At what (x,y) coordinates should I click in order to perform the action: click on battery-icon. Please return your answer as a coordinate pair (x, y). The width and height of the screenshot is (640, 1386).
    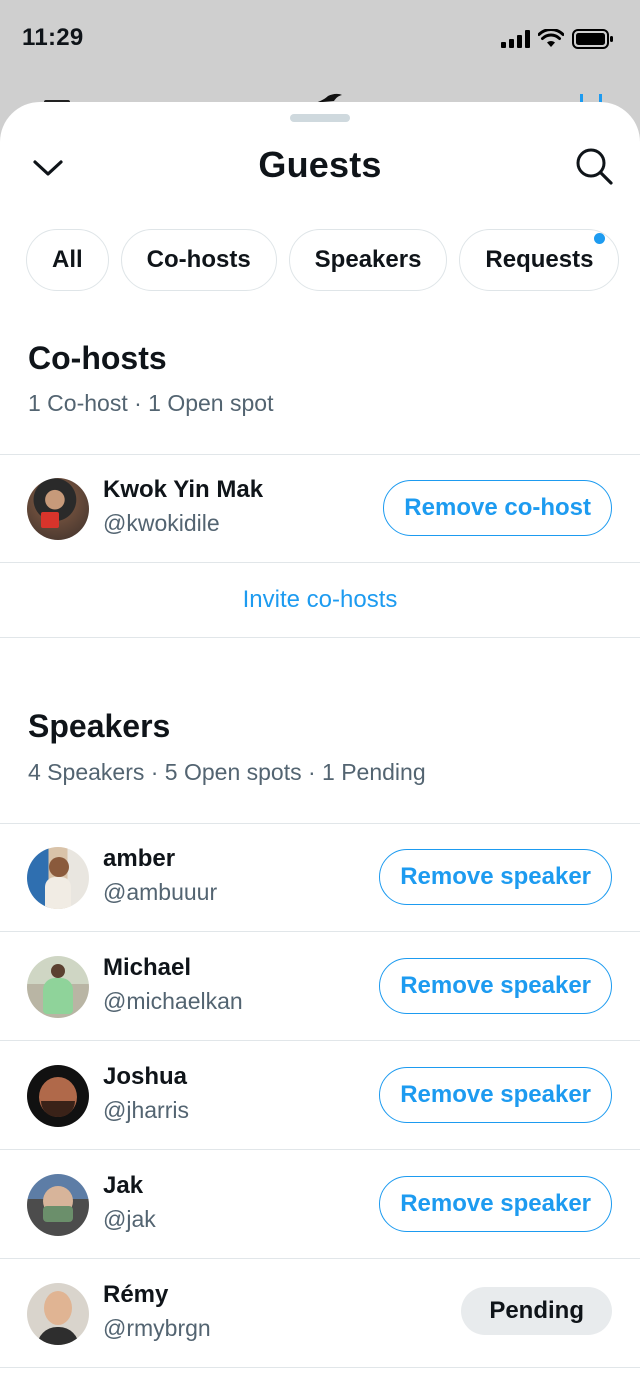
    Looking at the image, I should click on (592, 39).